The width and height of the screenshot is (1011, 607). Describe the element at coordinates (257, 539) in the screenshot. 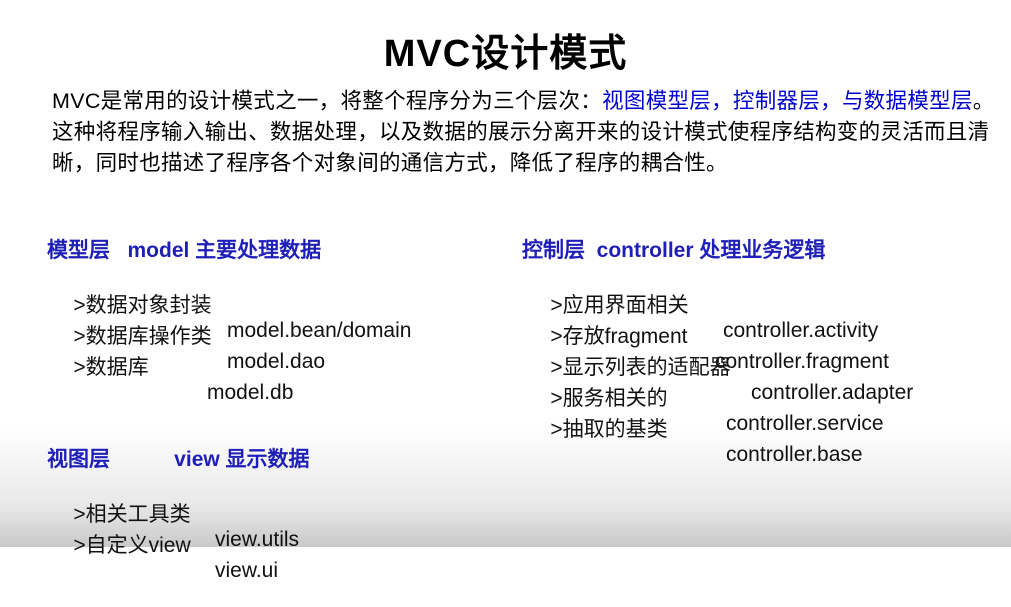

I see `view-item-value: view.utils` at that location.